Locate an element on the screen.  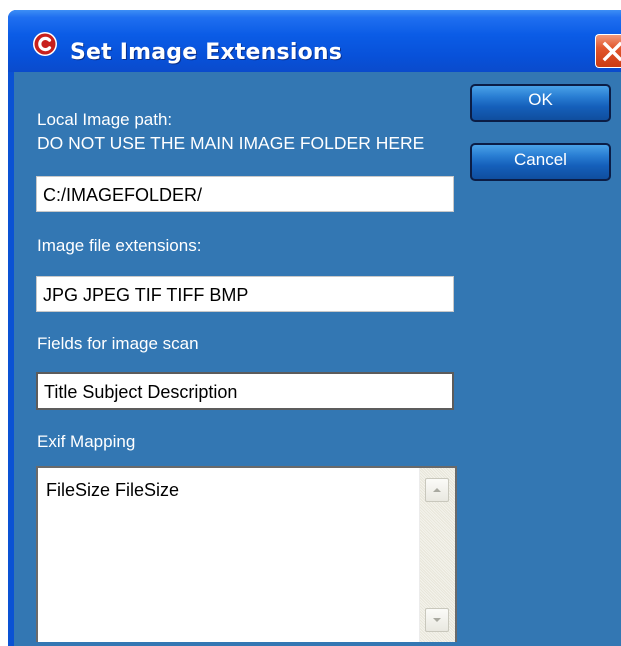
exif-mapping-label: Exif Mapping is located at coordinates (86, 441).